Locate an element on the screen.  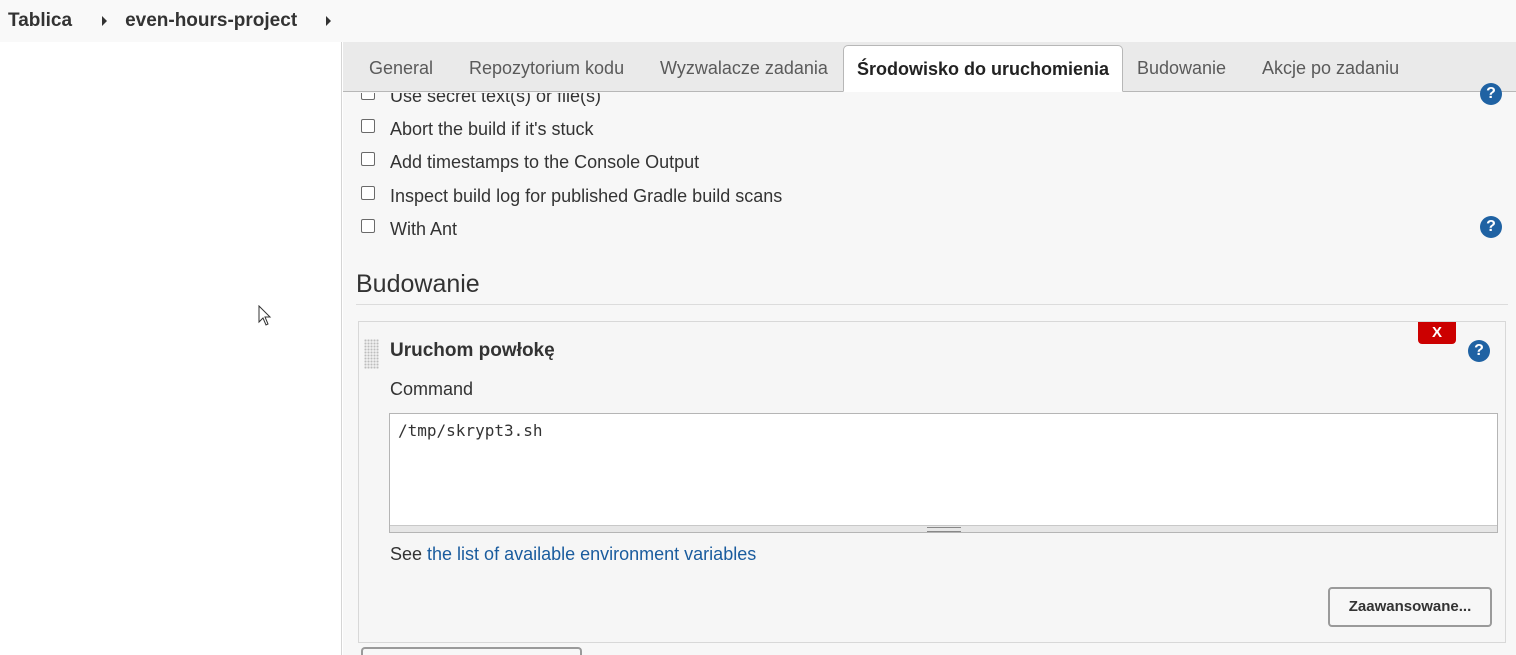
command-textarea: /tmp/skrypt3.sh is located at coordinates (943, 473).